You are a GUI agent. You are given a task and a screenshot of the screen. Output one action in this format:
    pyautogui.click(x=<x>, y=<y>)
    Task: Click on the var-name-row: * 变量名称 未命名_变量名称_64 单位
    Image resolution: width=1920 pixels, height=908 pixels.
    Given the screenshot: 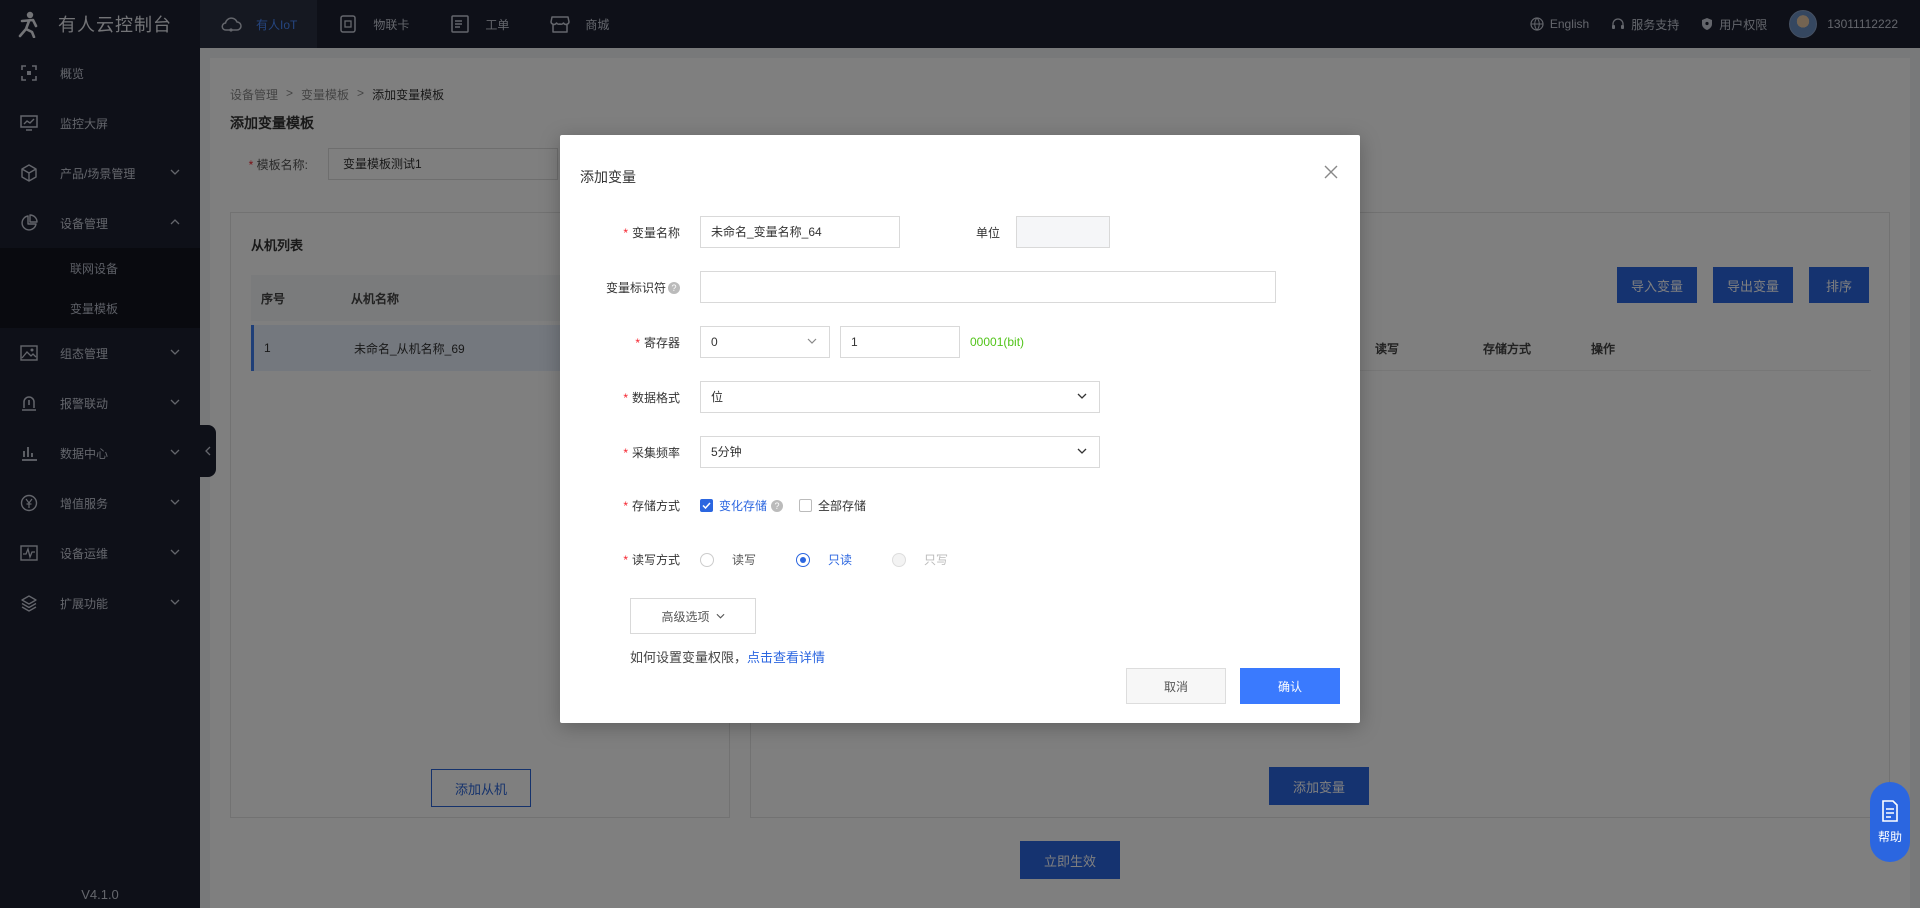 What is the action you would take?
    pyautogui.click(x=845, y=232)
    